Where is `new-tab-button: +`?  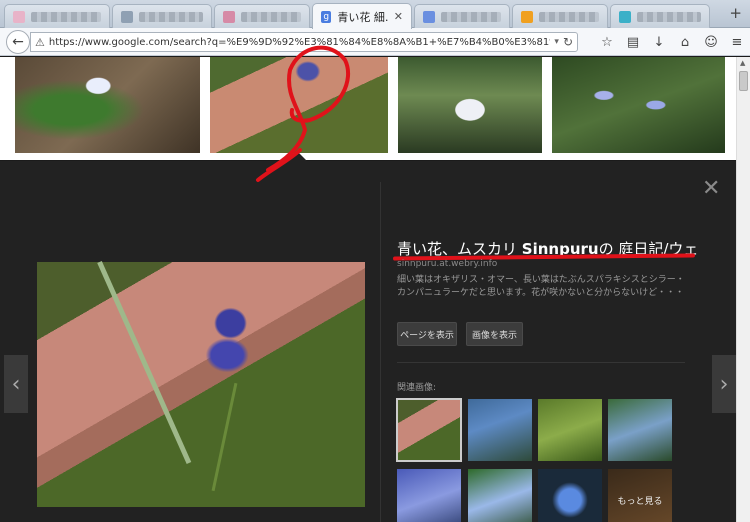
new-tab-button: + is located at coordinates (735, 13).